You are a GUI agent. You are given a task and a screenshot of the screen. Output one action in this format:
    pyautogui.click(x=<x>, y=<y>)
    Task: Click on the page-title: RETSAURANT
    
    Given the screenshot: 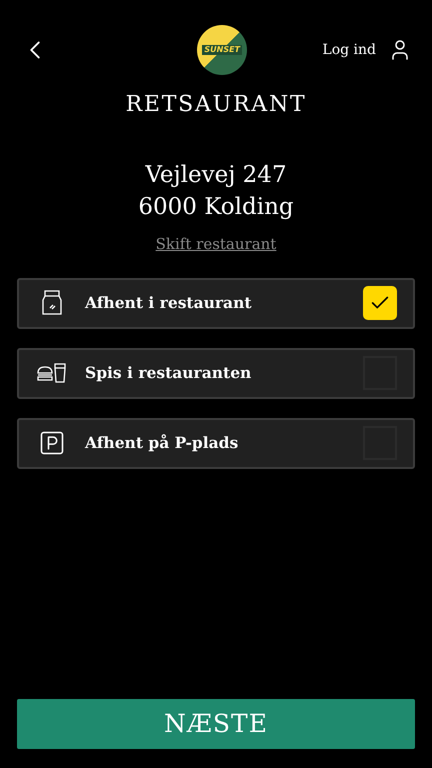 What is the action you would take?
    pyautogui.click(x=216, y=105)
    